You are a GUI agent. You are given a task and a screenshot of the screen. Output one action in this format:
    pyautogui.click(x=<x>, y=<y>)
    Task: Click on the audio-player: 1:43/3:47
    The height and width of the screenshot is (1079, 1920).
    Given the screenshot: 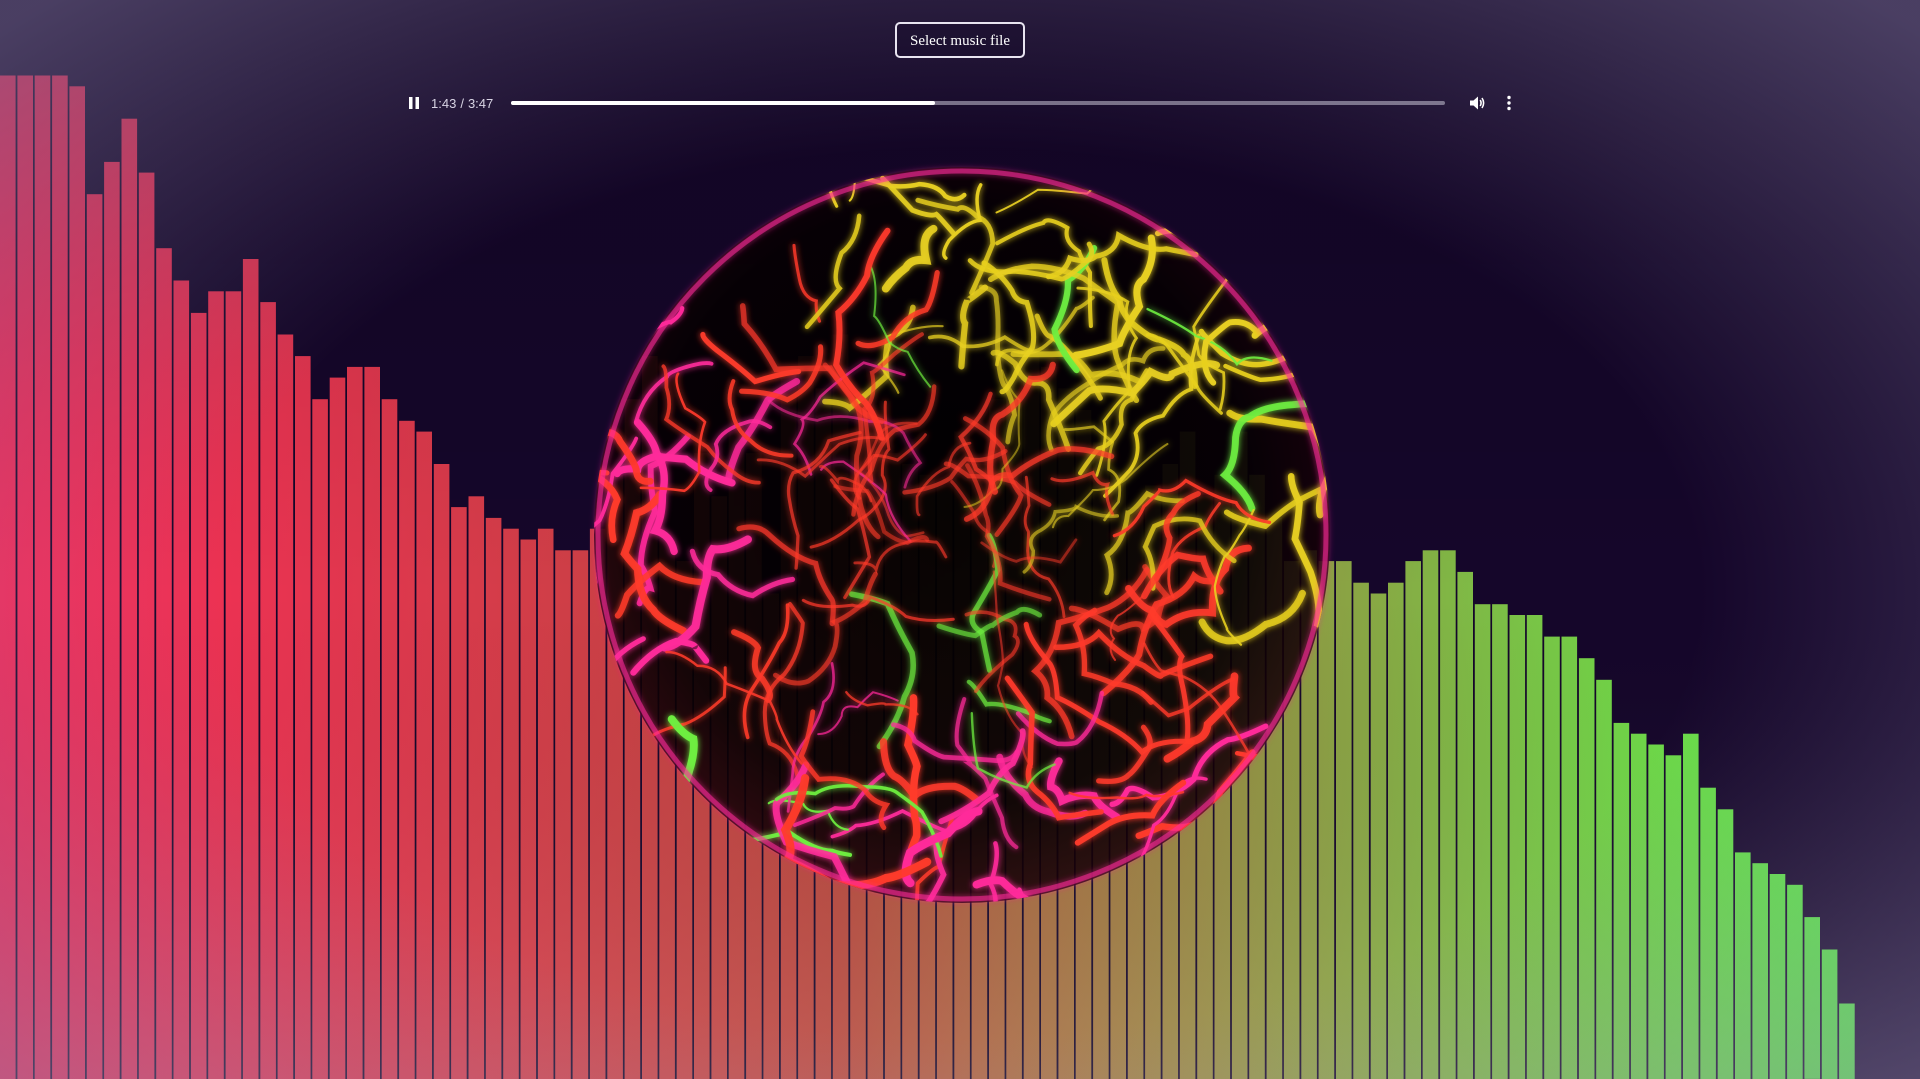 What is the action you would take?
    pyautogui.click(x=960, y=103)
    